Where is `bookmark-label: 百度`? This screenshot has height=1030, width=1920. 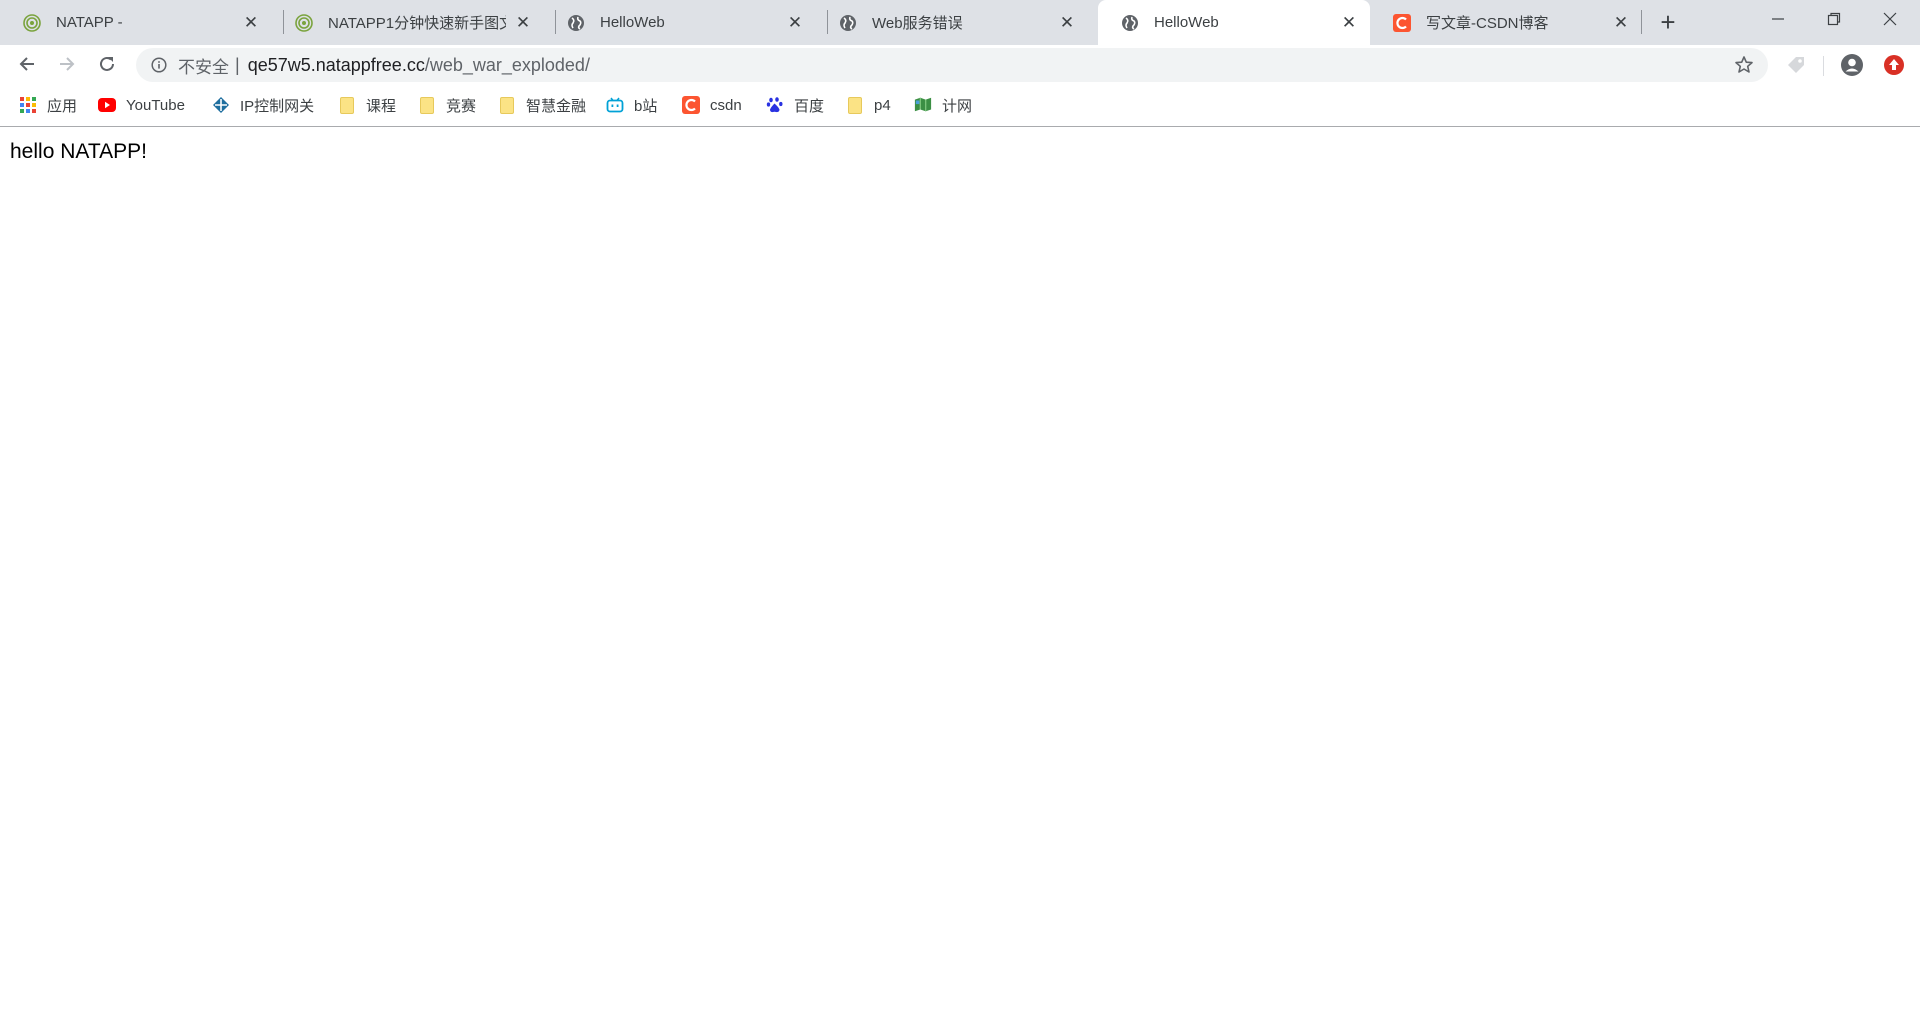 bookmark-label: 百度 is located at coordinates (809, 106).